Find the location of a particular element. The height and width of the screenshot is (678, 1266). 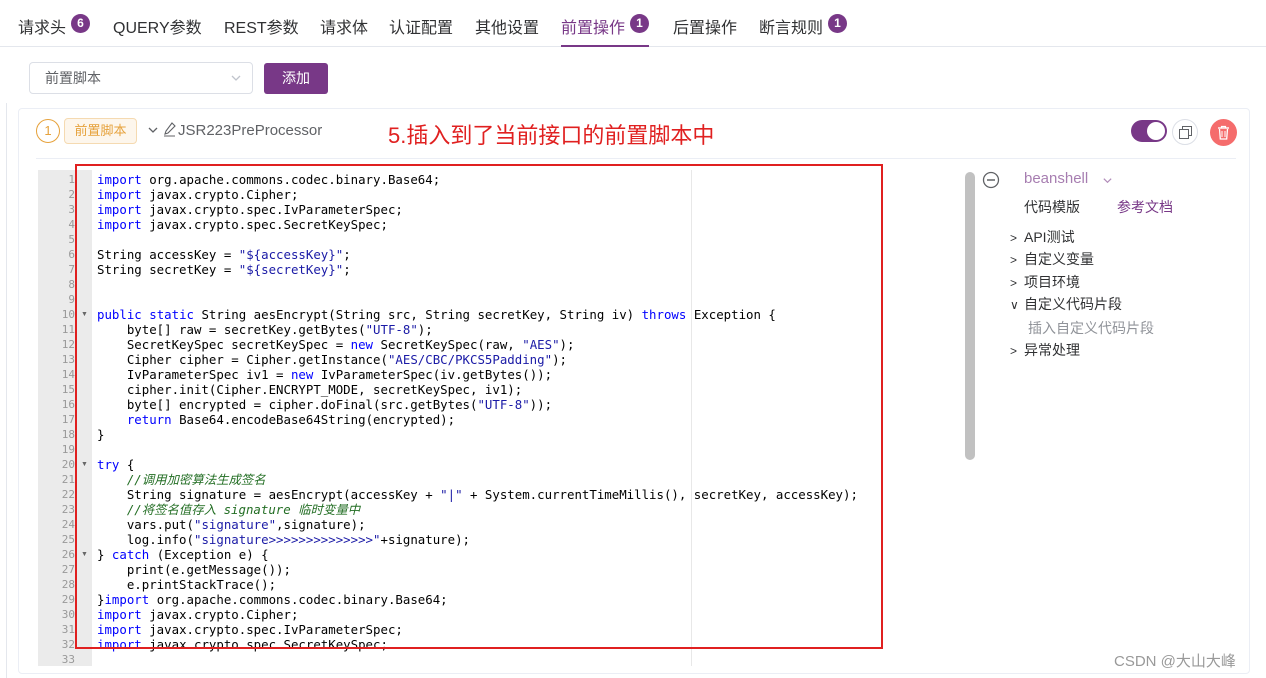

line-number: 25 is located at coordinates (68, 539).